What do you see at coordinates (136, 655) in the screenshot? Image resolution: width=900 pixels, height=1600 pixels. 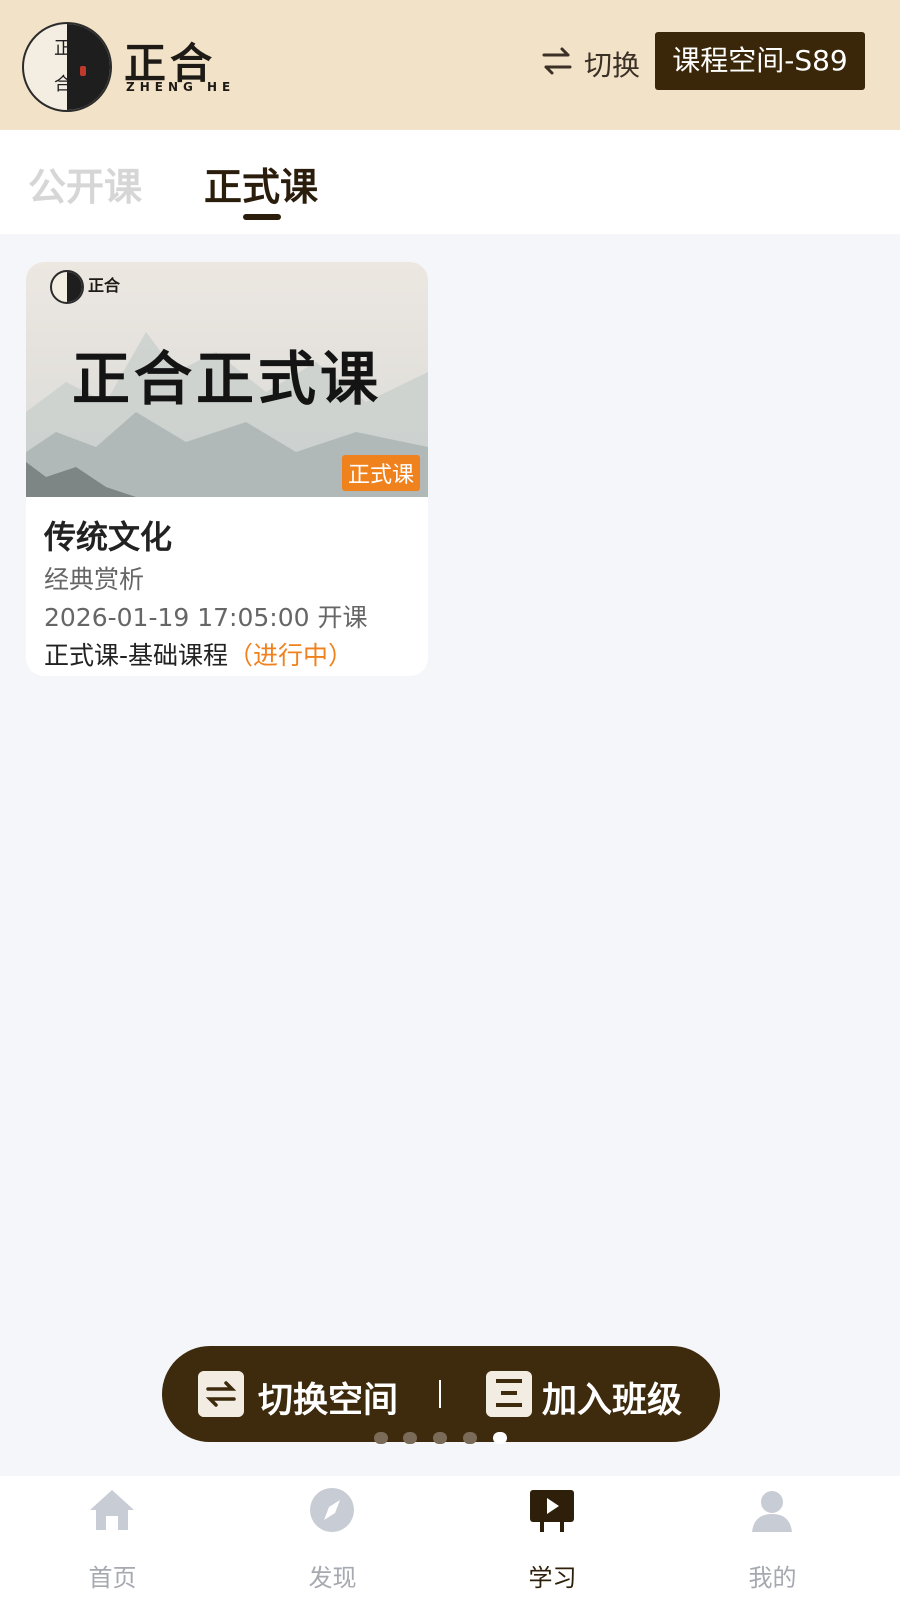 I see `course-category: 正式课-基础课程` at bounding box center [136, 655].